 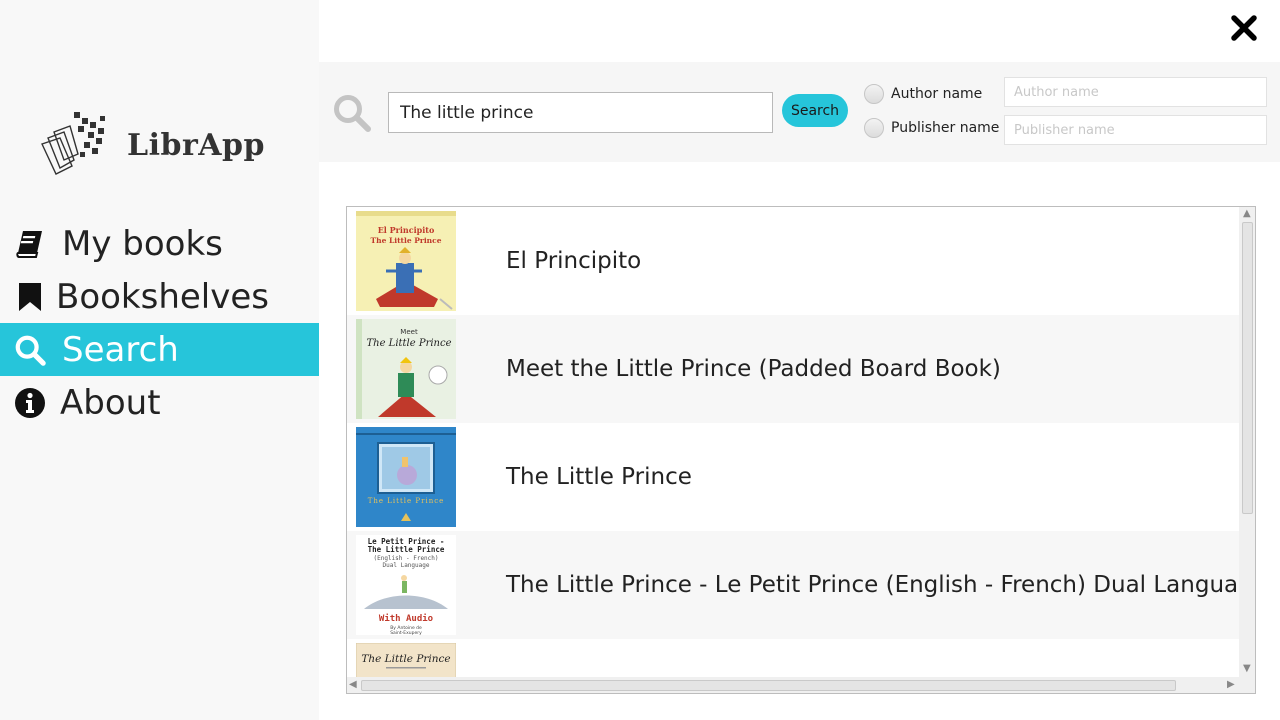 I want to click on main-nav: My books Bookshelves Search About, so click(x=159, y=323).